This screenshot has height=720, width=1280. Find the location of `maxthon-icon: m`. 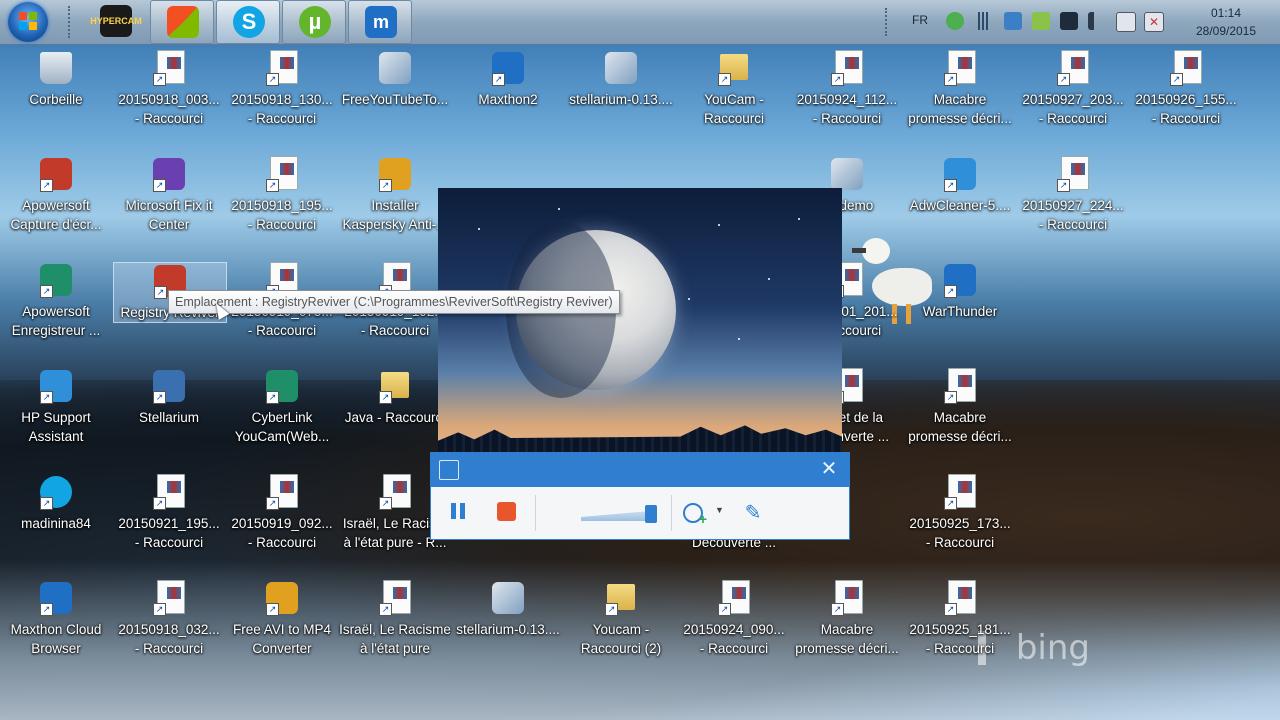

maxthon-icon: m is located at coordinates (381, 22).